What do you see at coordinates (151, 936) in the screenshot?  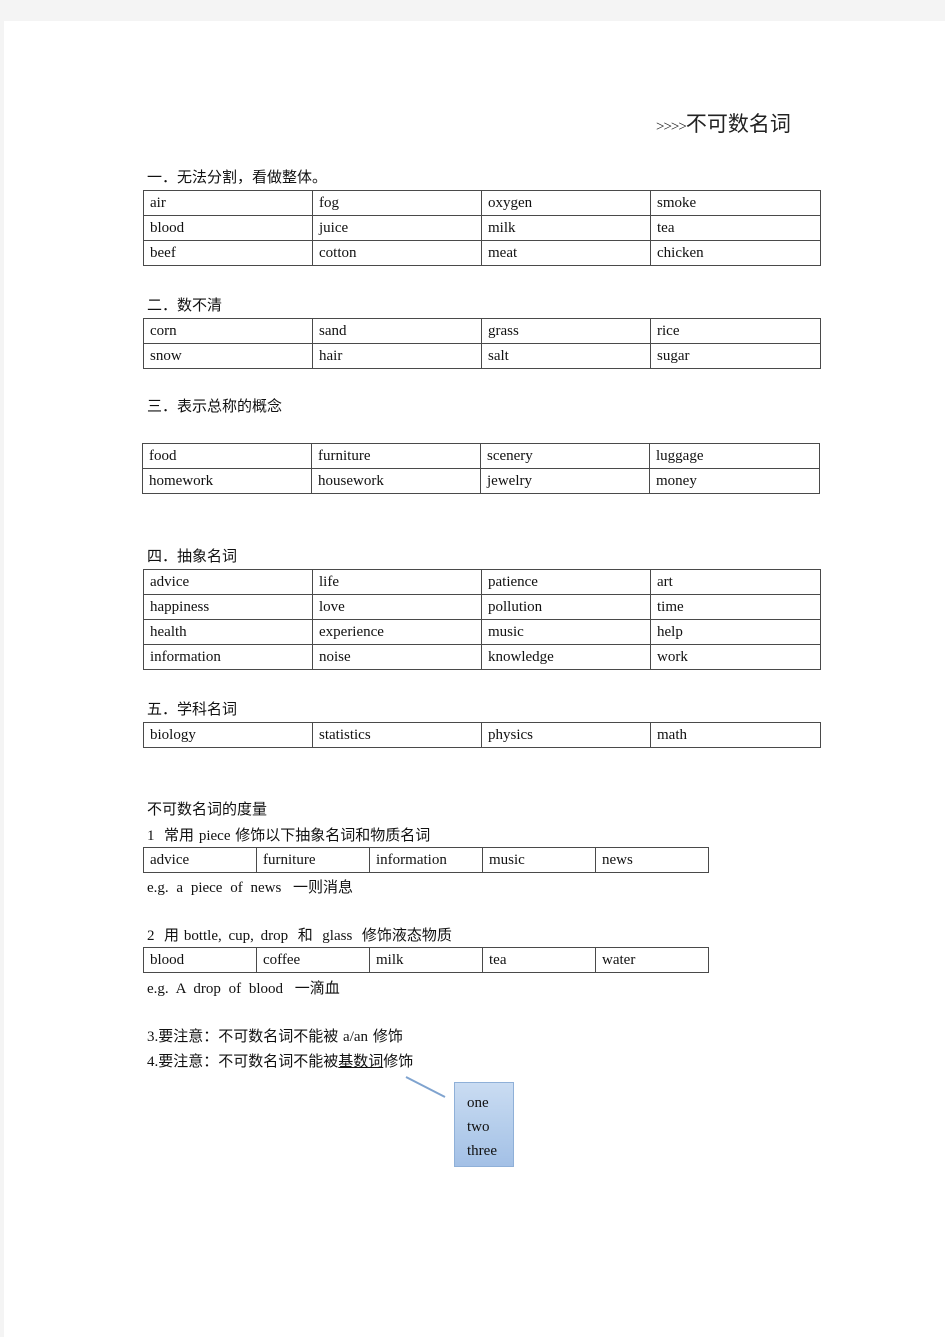 I see `rule-2-number: 2` at bounding box center [151, 936].